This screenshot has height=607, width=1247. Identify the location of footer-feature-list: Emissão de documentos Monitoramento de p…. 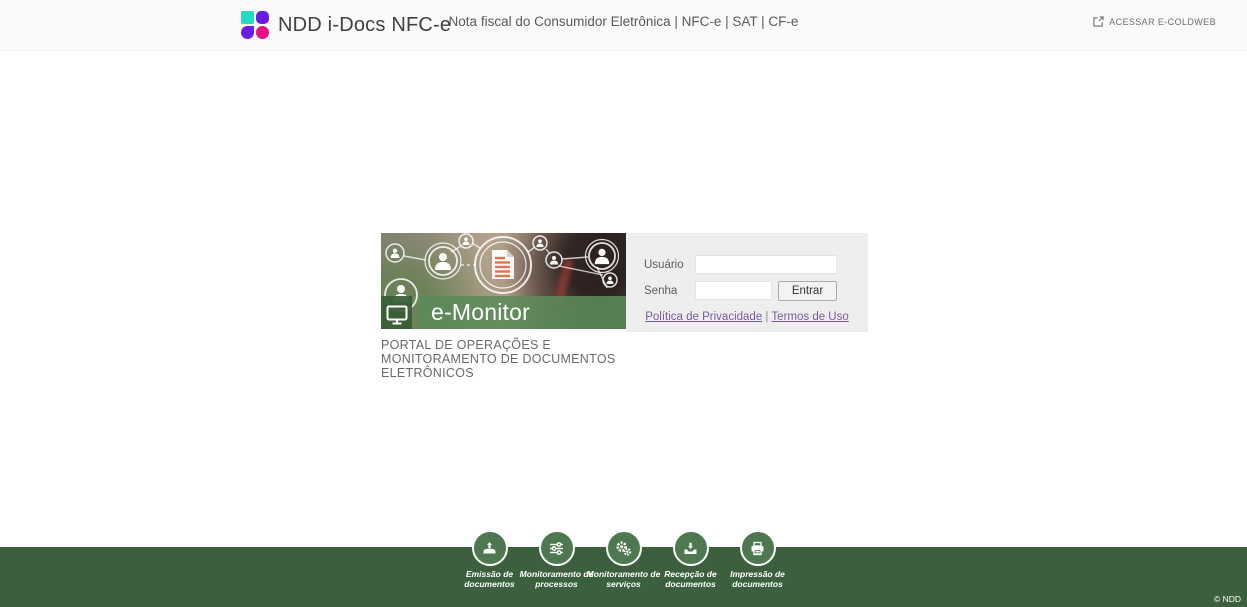
(623, 559).